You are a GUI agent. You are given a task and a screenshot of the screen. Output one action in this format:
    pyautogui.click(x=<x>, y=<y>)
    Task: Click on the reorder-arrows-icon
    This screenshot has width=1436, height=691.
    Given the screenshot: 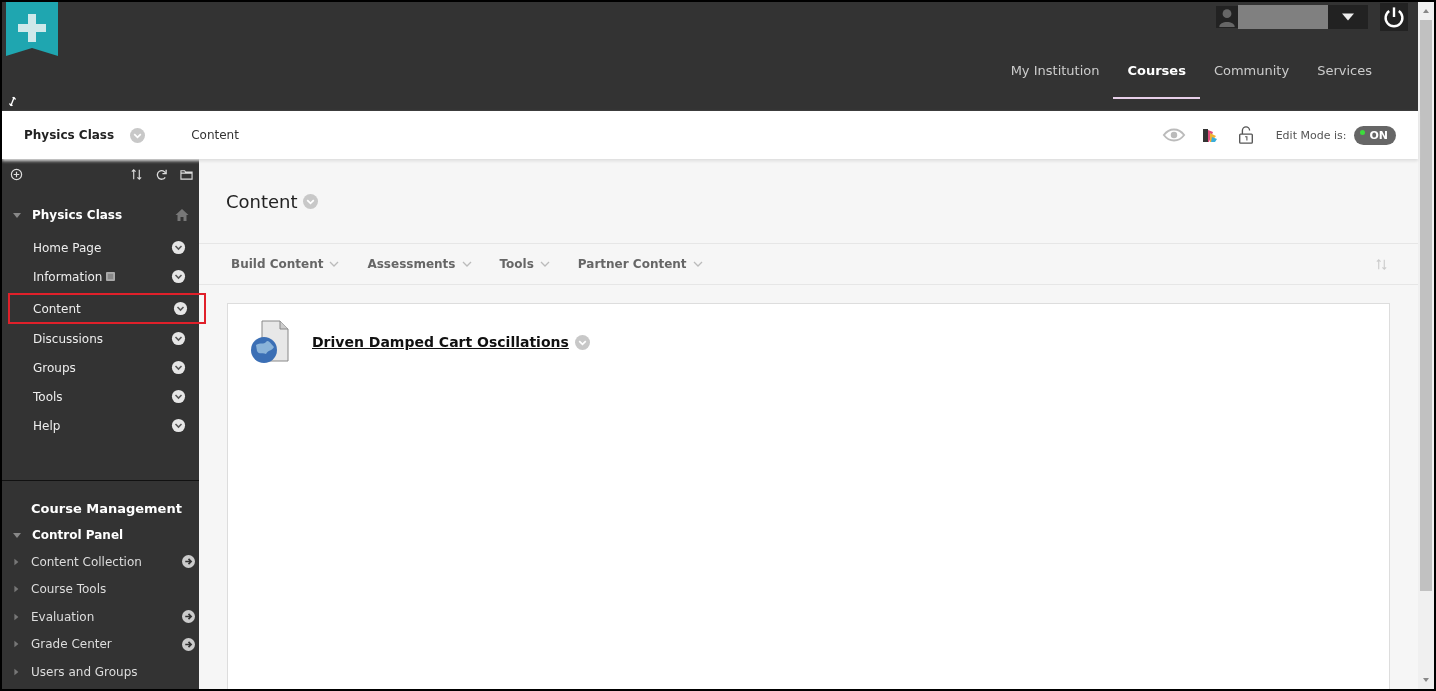 What is the action you would take?
    pyautogui.click(x=136, y=174)
    